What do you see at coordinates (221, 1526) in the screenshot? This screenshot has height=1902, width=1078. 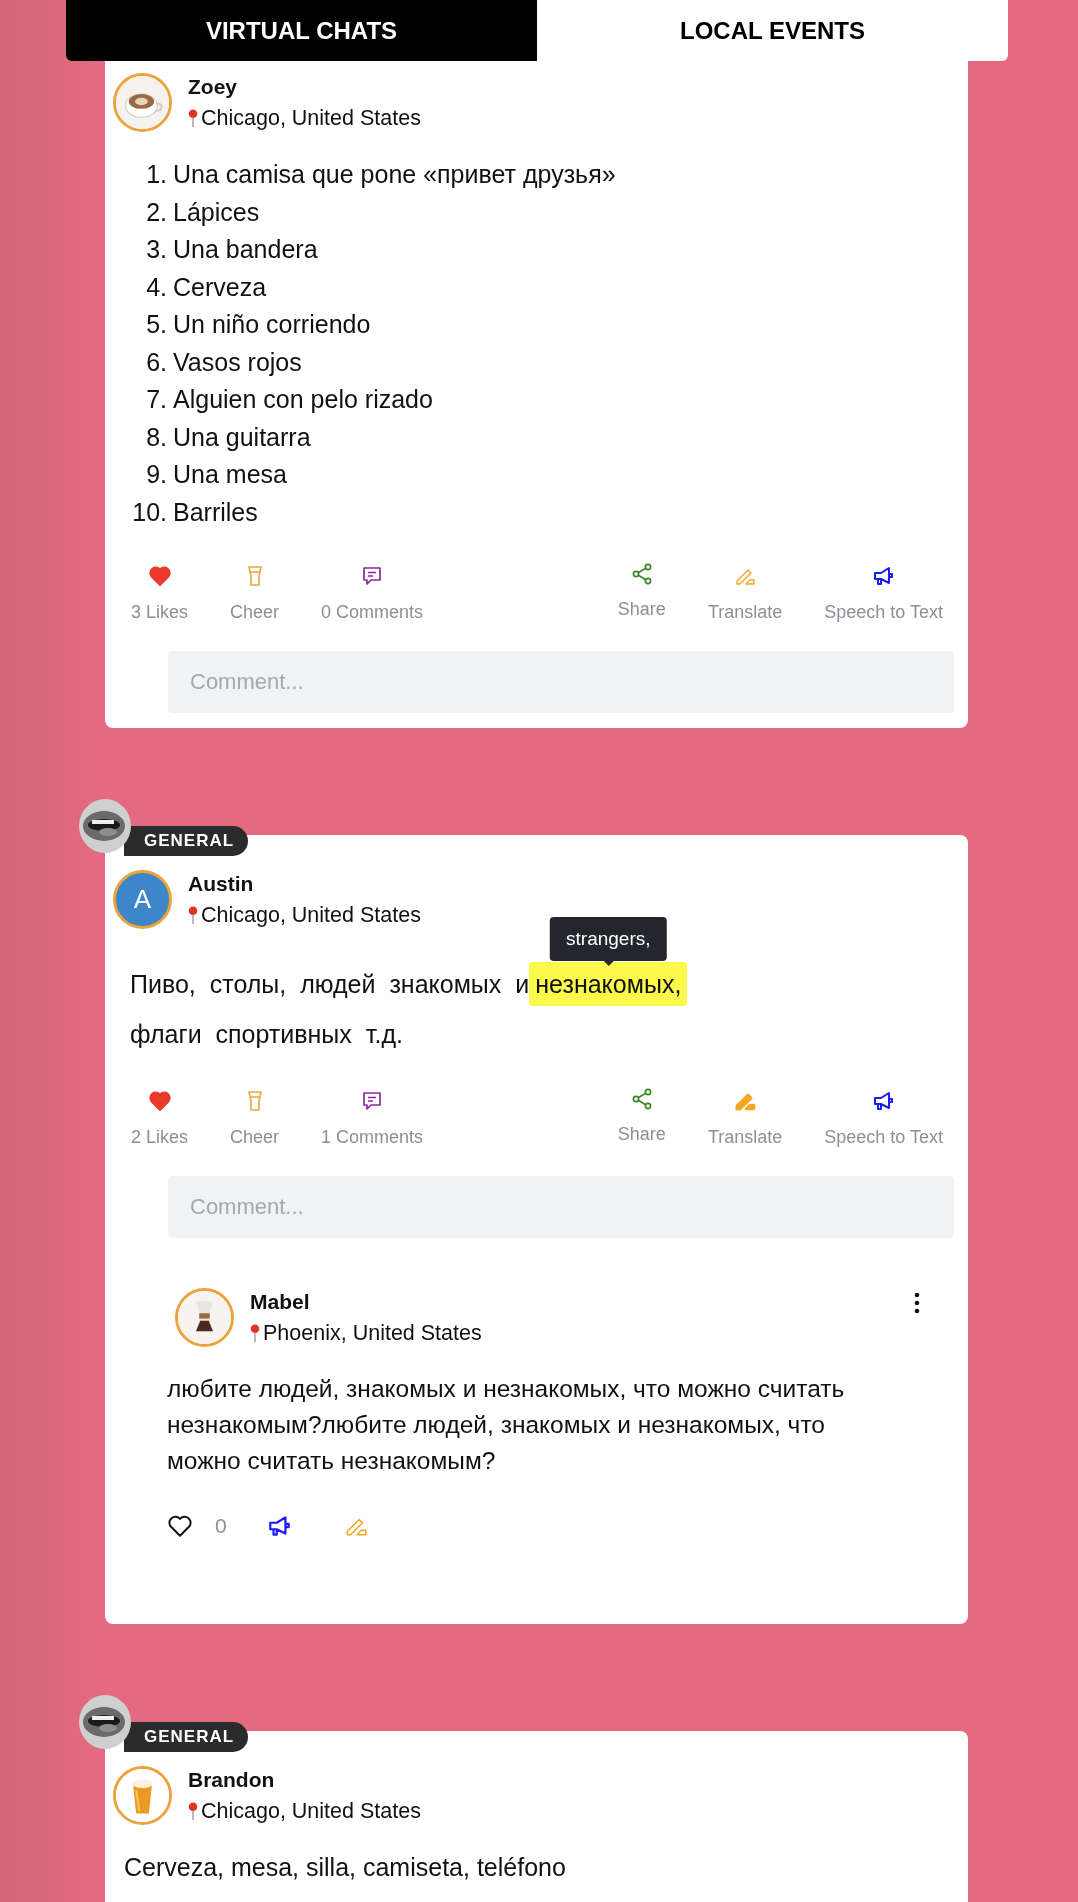 I see `like-count: 0` at bounding box center [221, 1526].